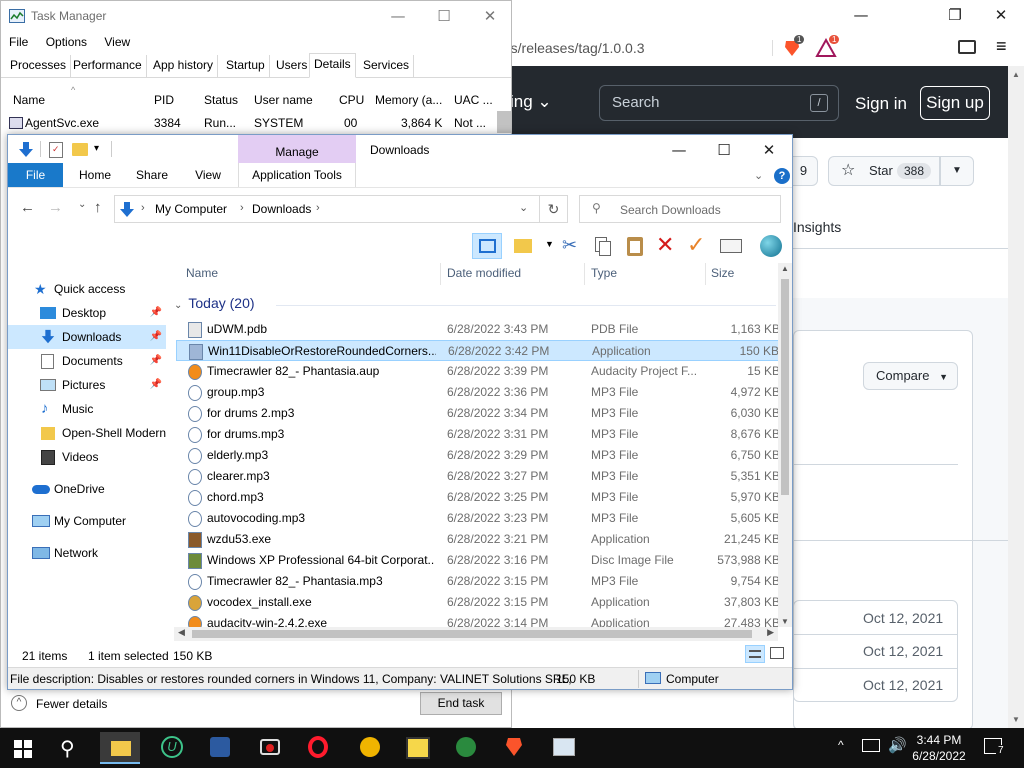  Describe the element at coordinates (498, 497) in the screenshot. I see `file-date: 6/28/2022 3:25 PM` at that location.